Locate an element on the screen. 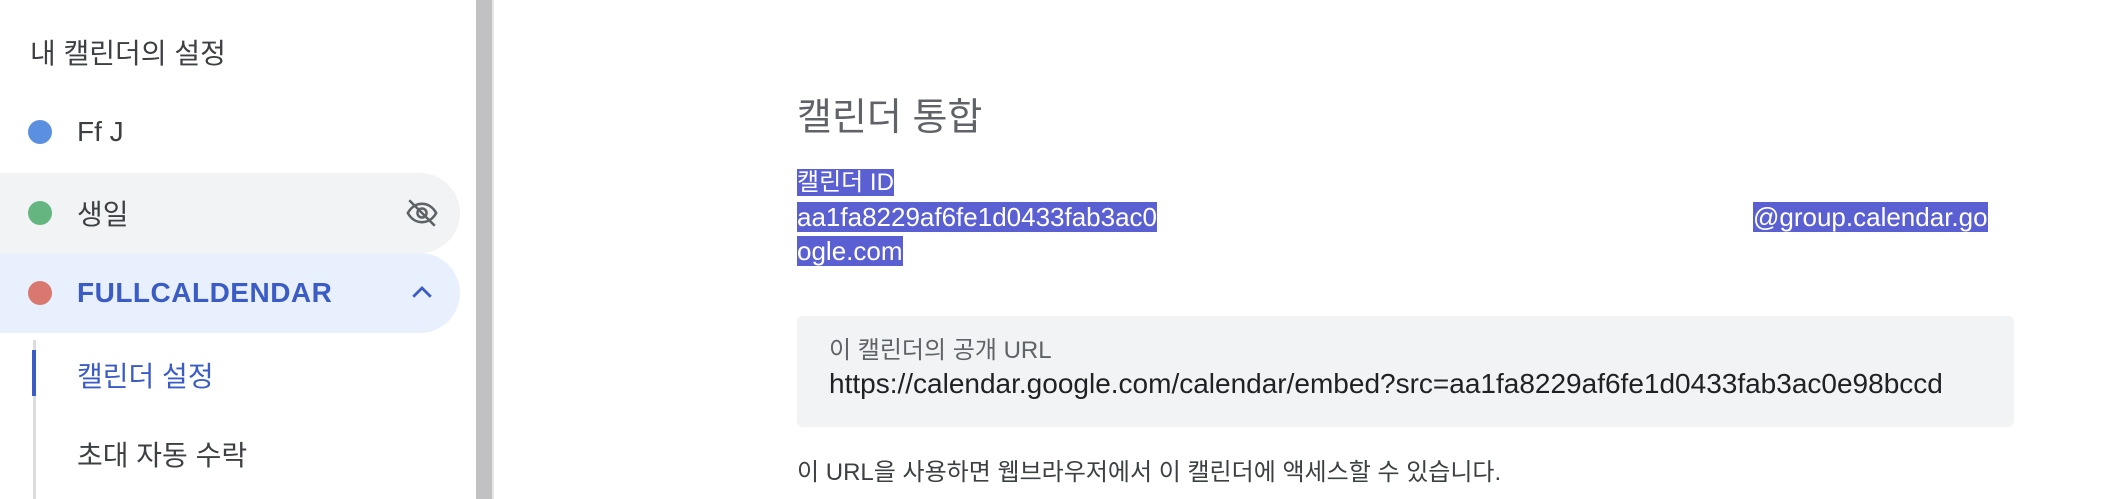 The image size is (2113, 499). calendar-name: Ff J is located at coordinates (100, 131).